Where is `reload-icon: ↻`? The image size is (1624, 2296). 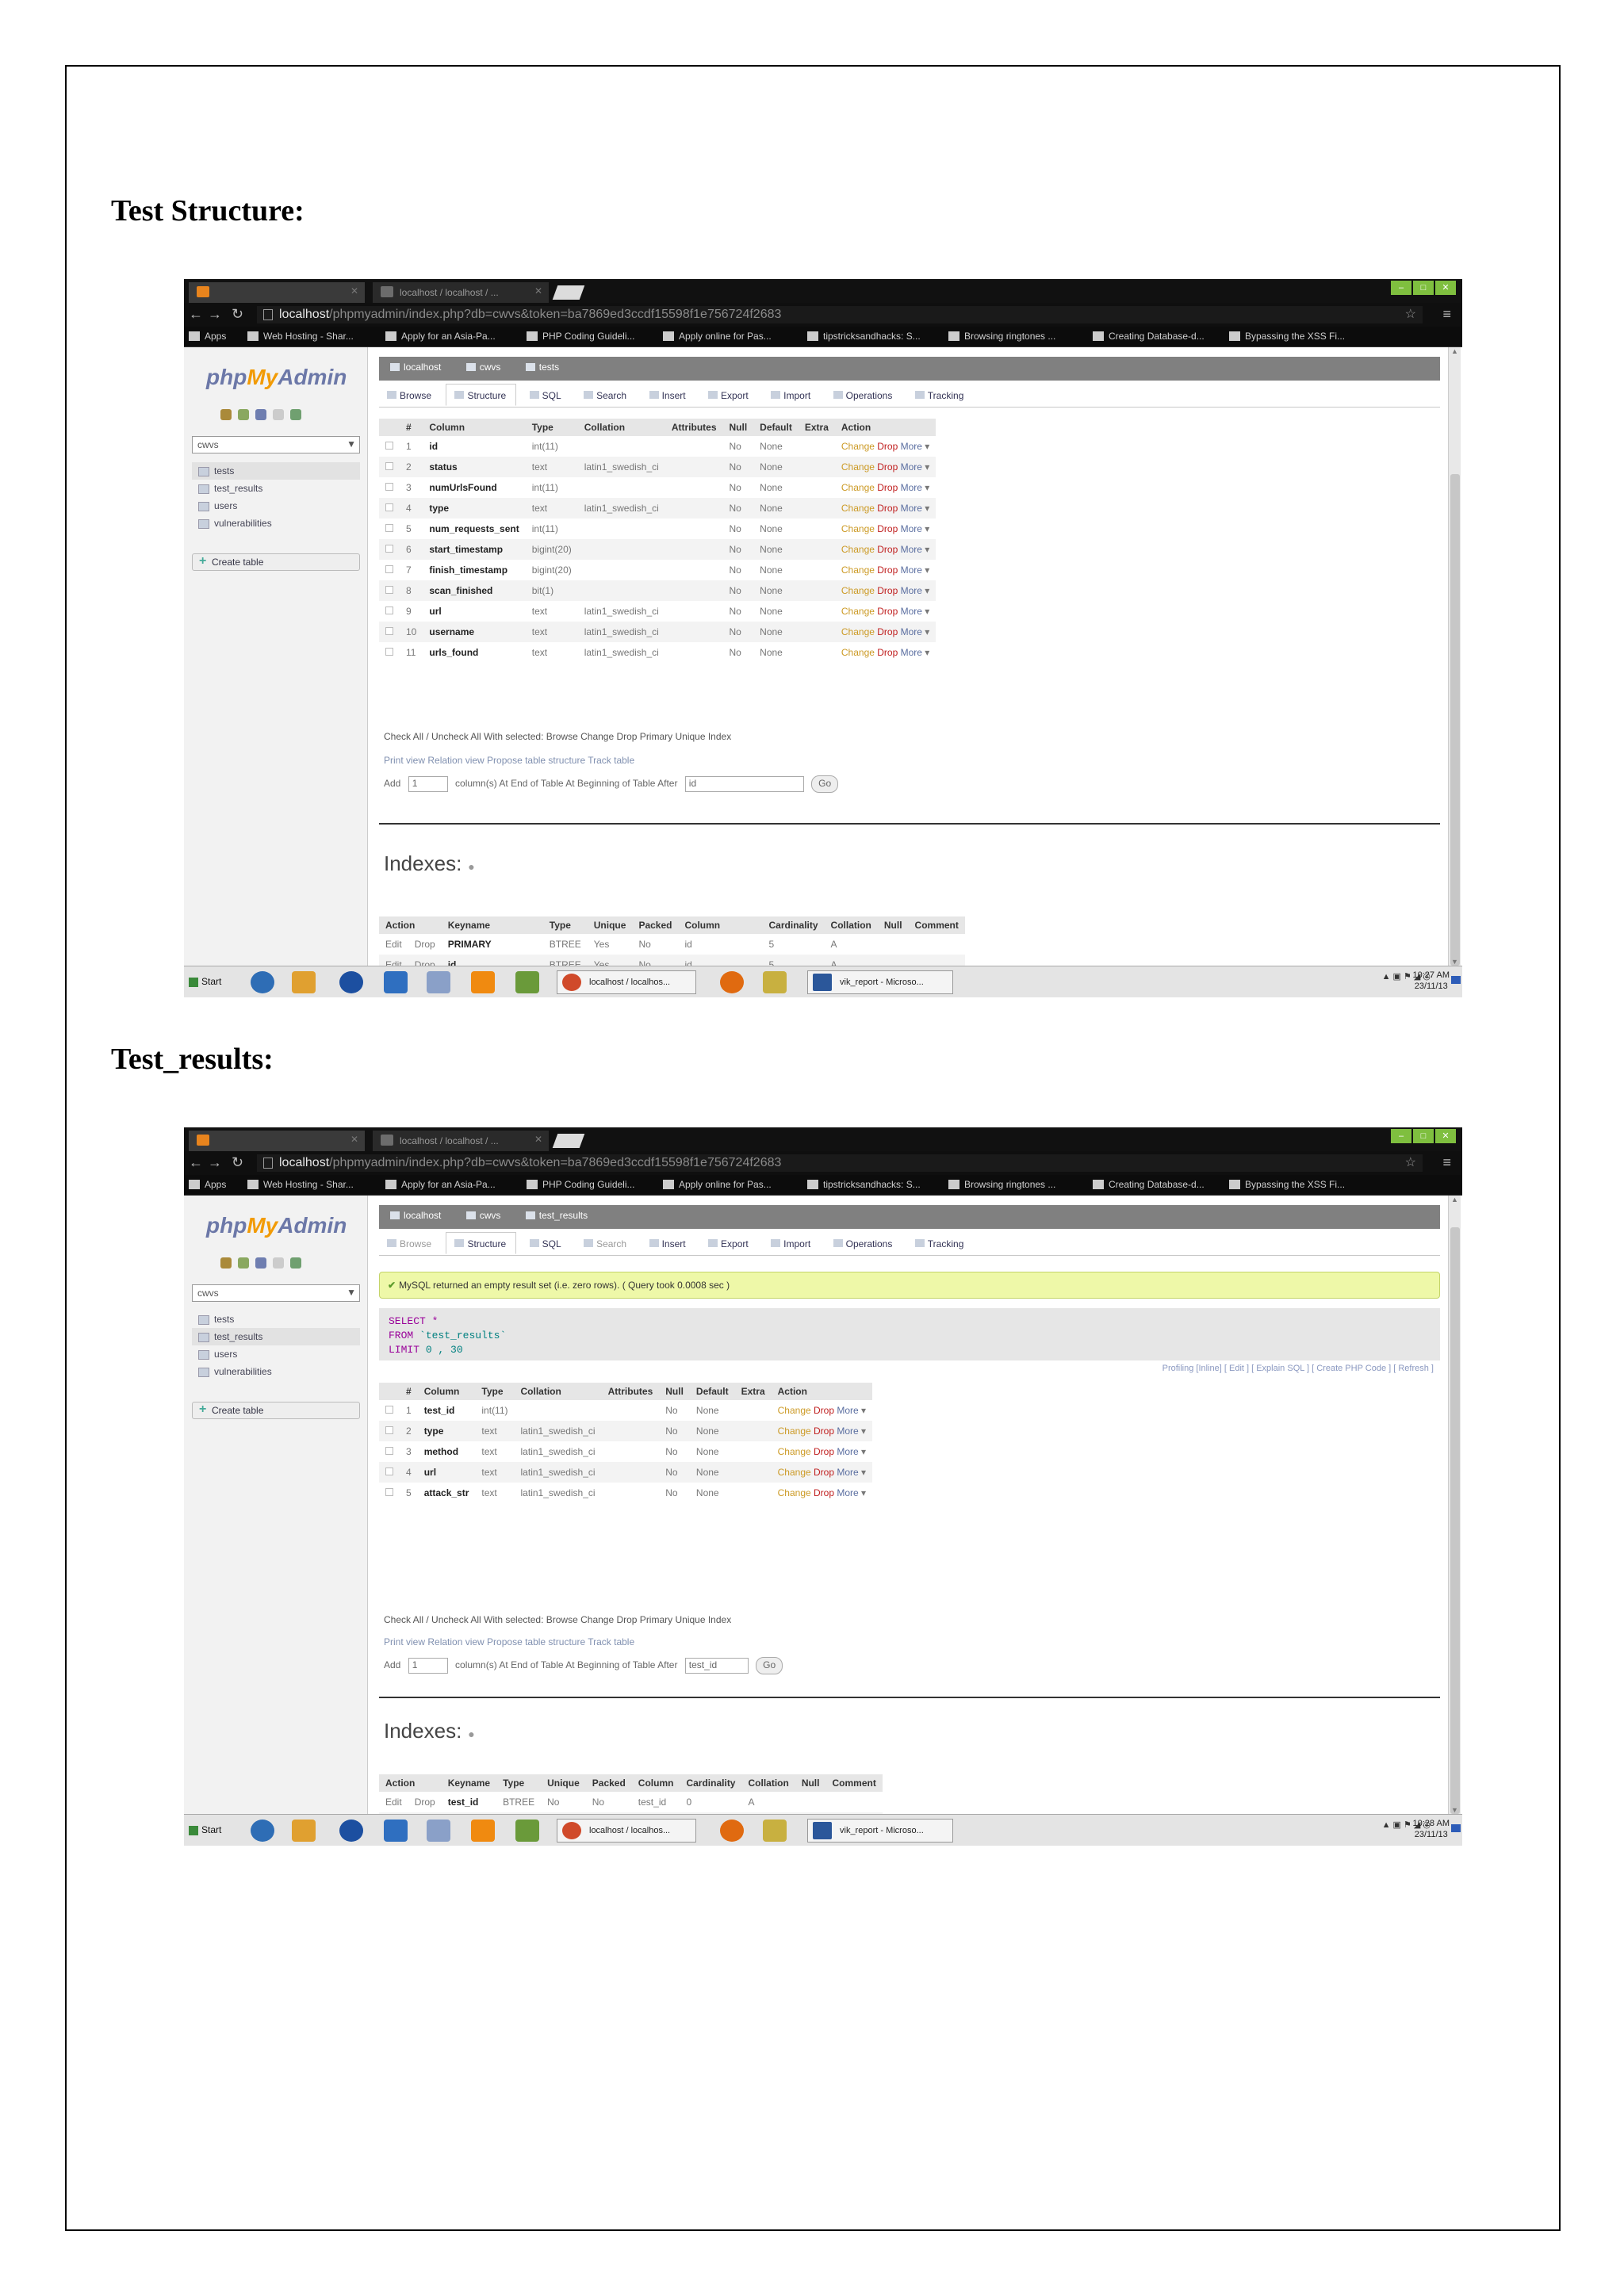 reload-icon: ↻ is located at coordinates (237, 1162).